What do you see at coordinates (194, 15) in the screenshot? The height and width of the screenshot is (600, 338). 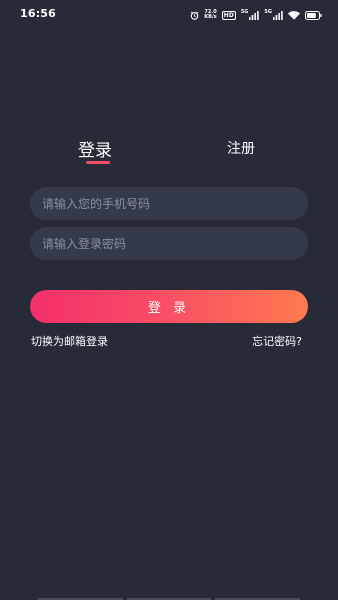 I see `alarm-icon` at bounding box center [194, 15].